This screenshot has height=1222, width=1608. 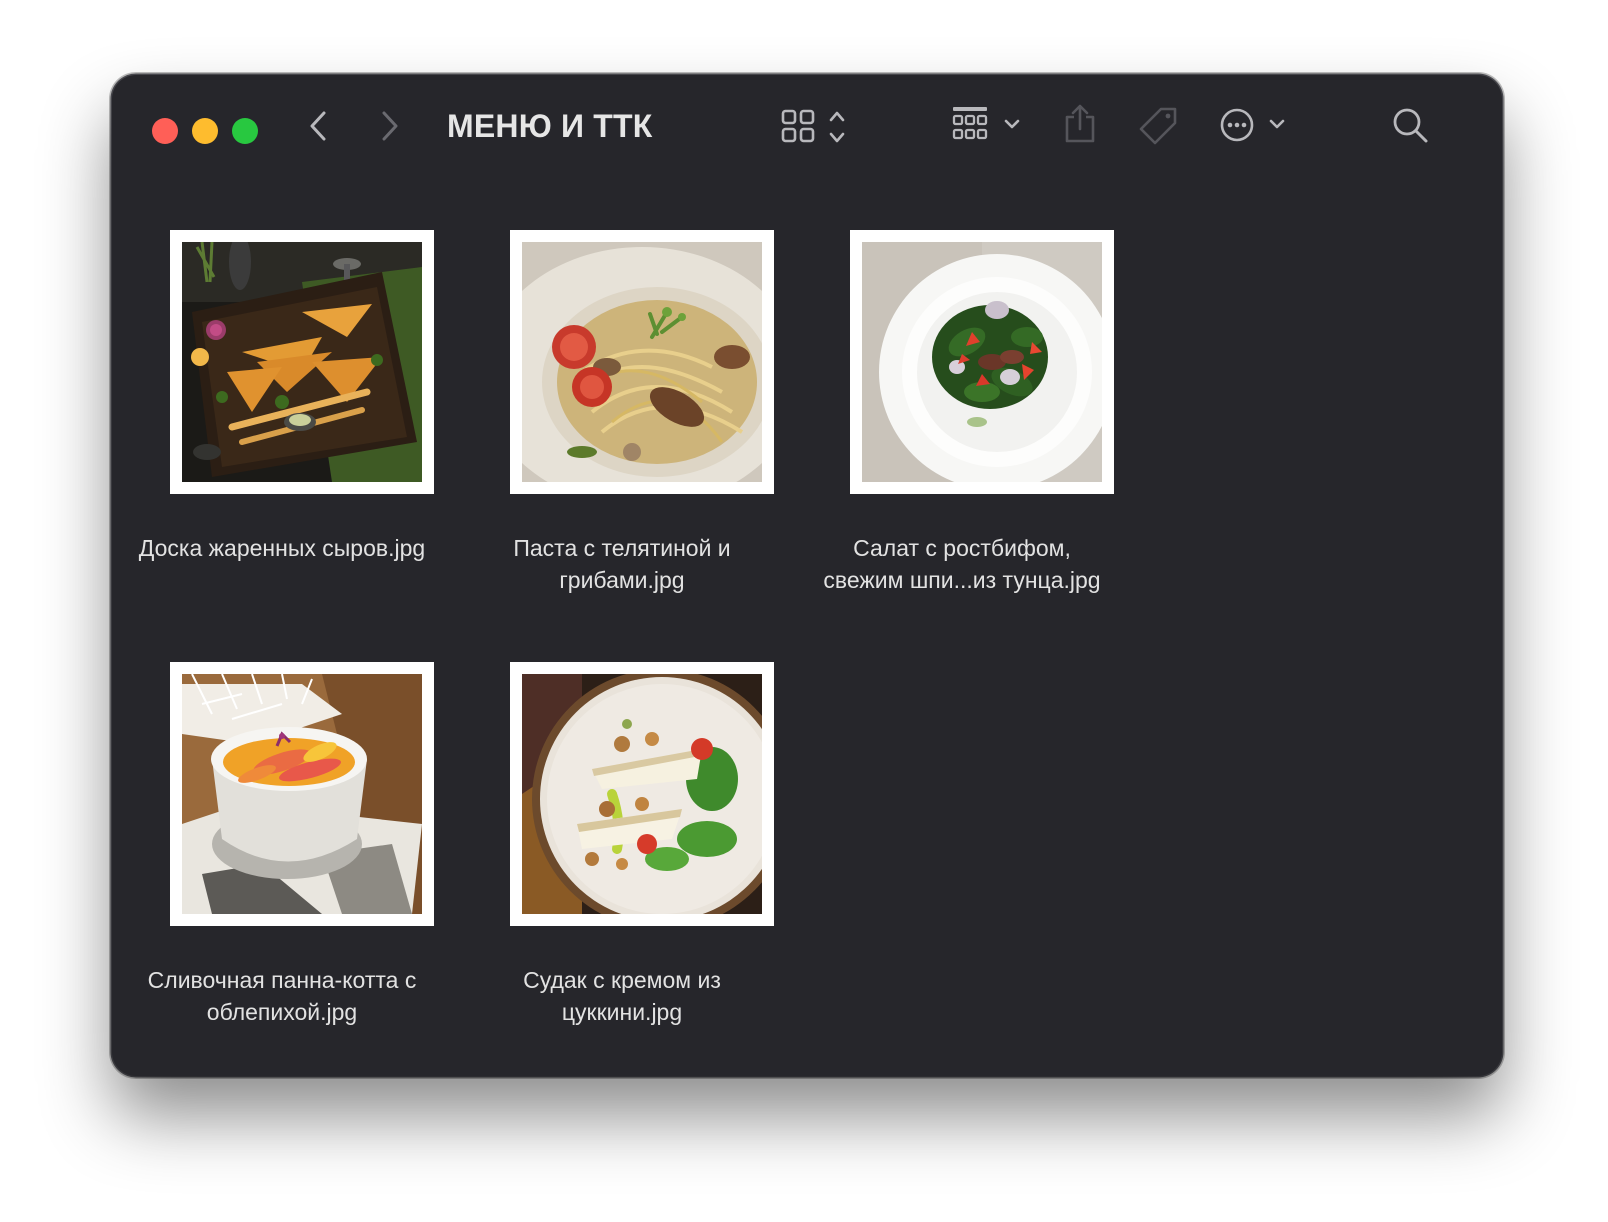 I want to click on close-button, so click(x=165, y=131).